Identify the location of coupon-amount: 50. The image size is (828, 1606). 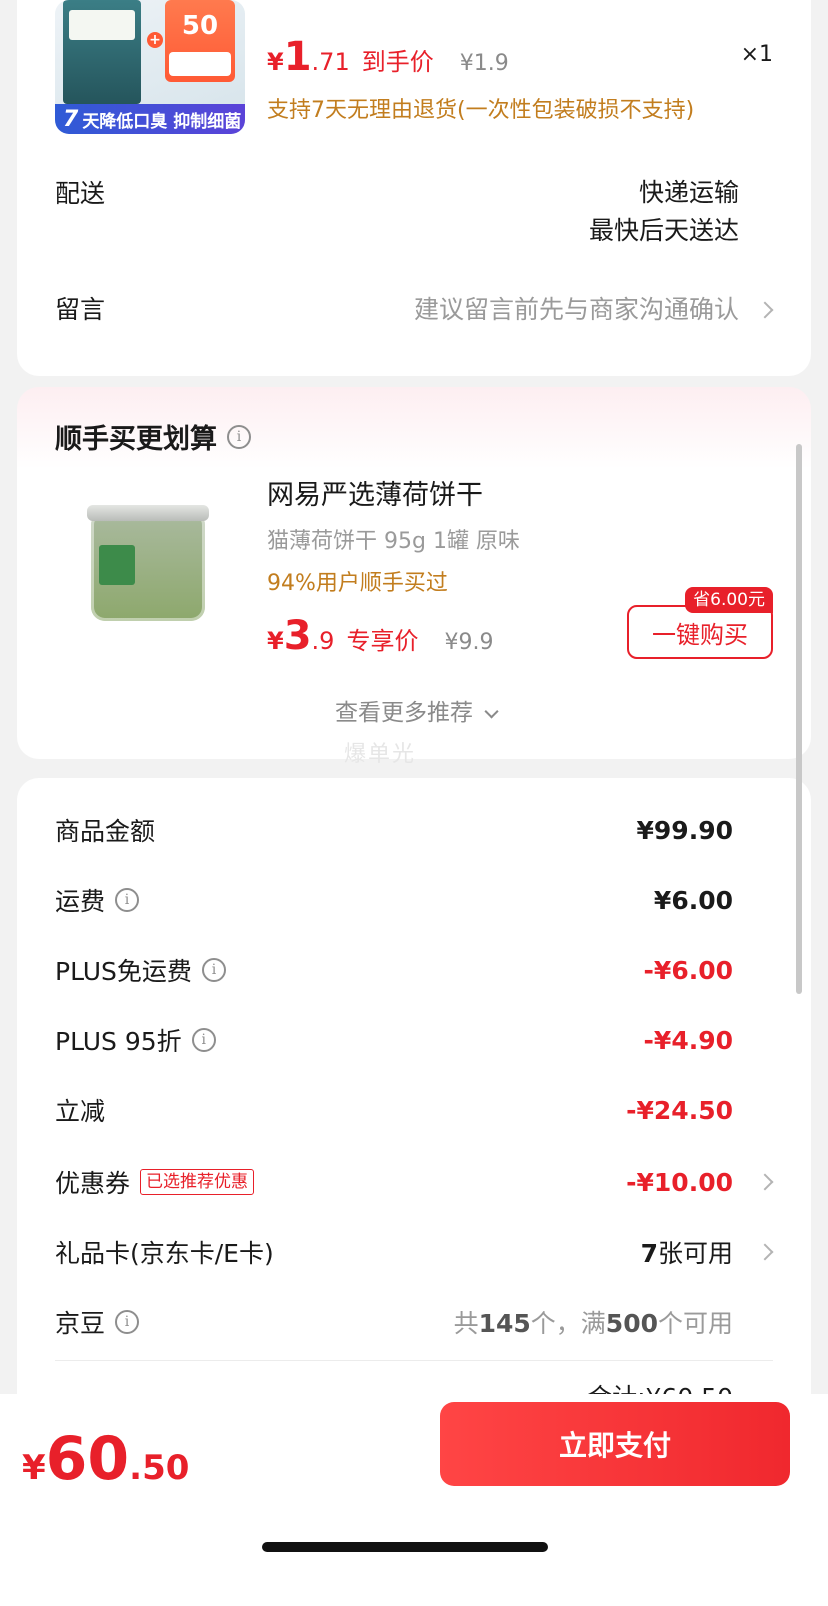
(200, 26).